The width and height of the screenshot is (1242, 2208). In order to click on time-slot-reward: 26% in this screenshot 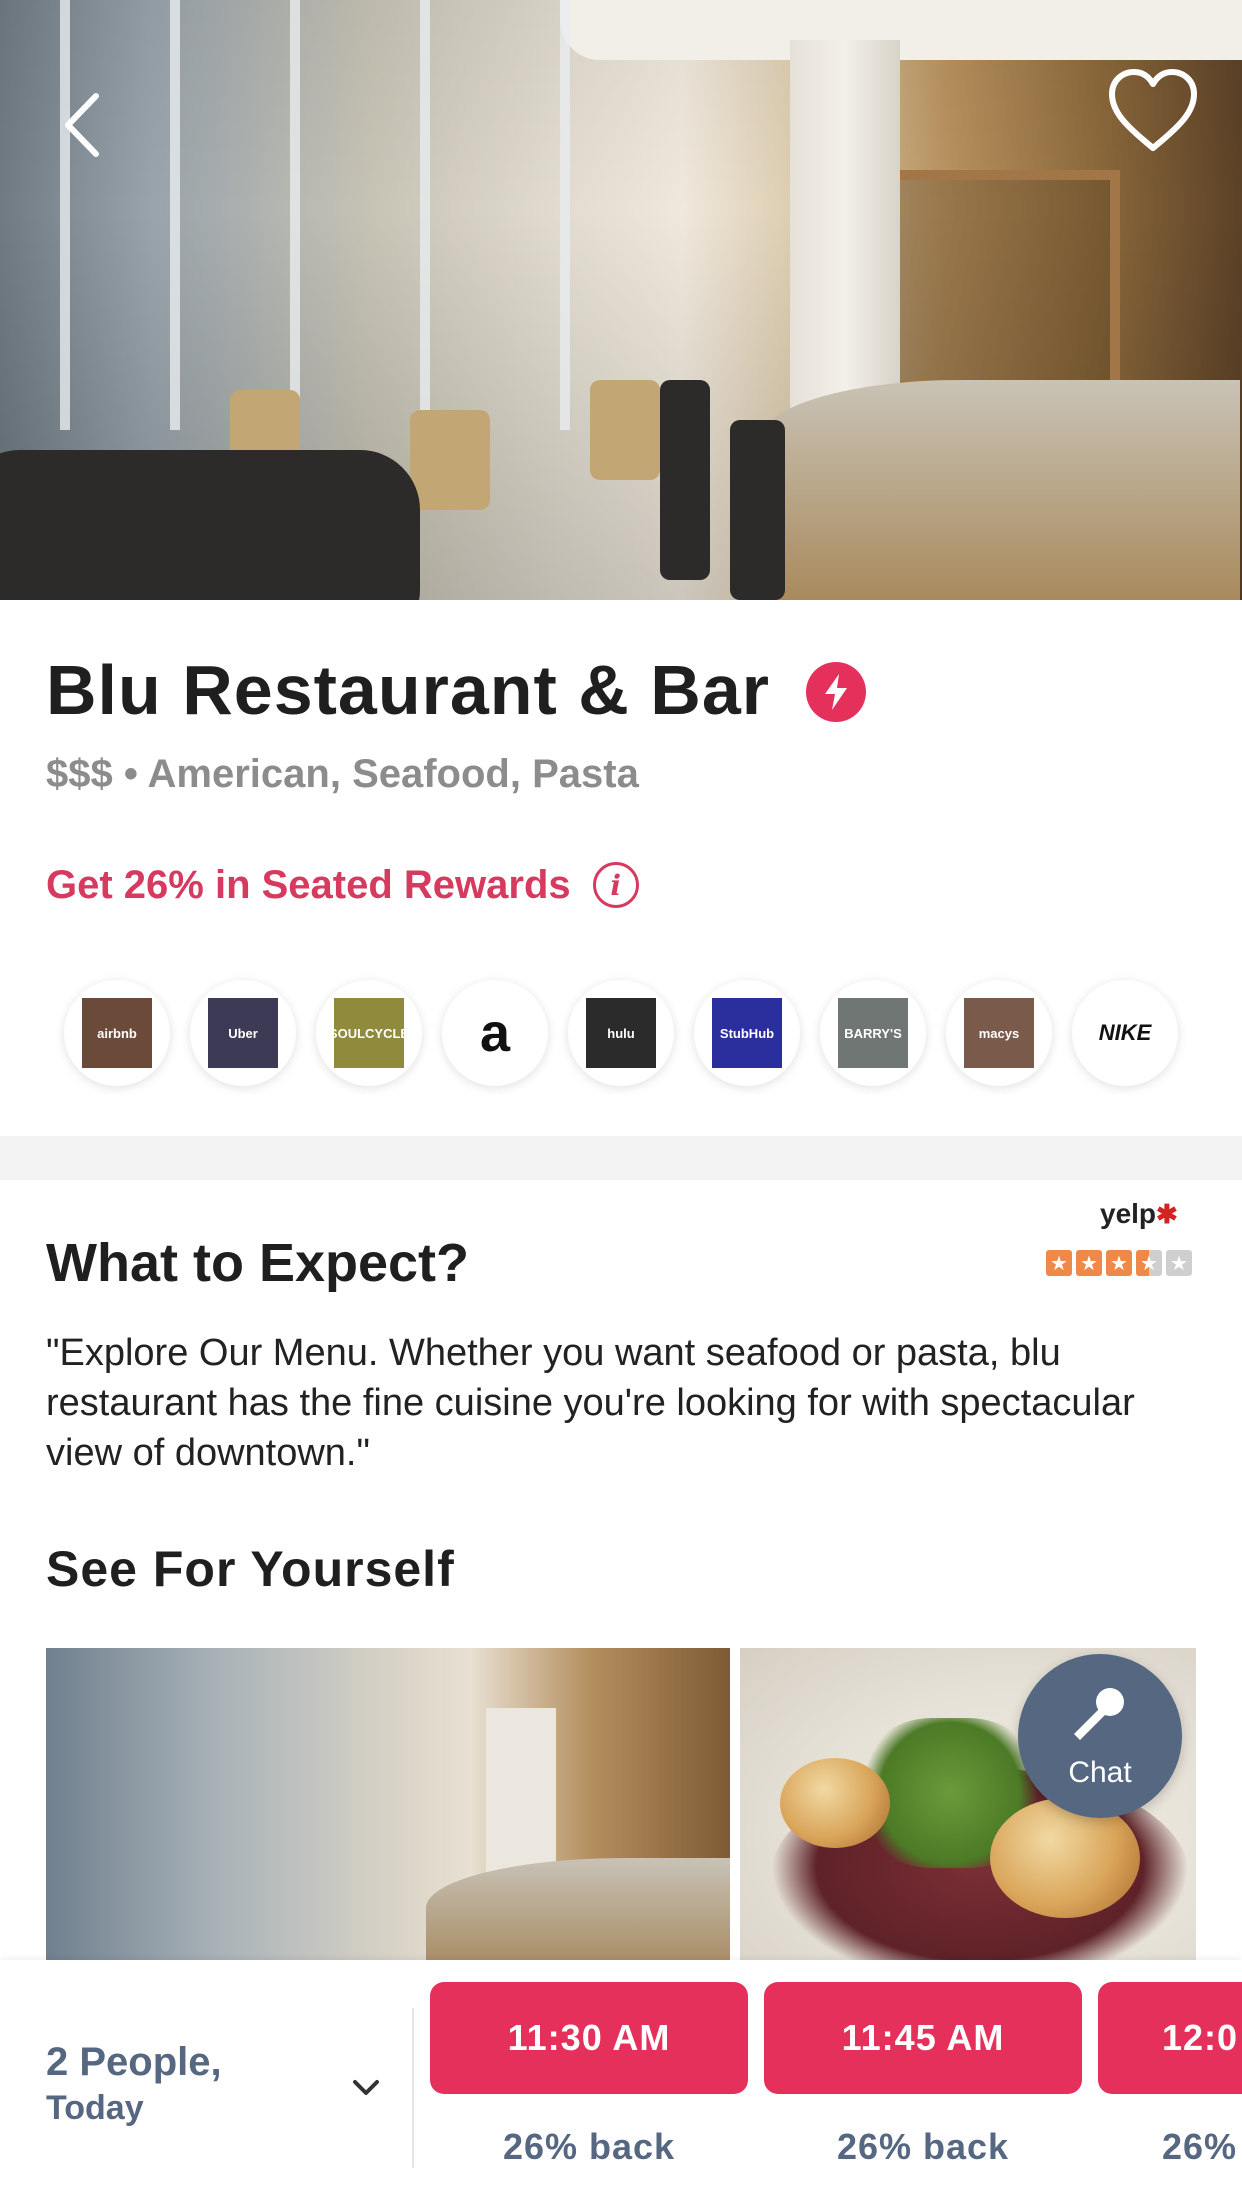, I will do `click(1200, 2146)`.